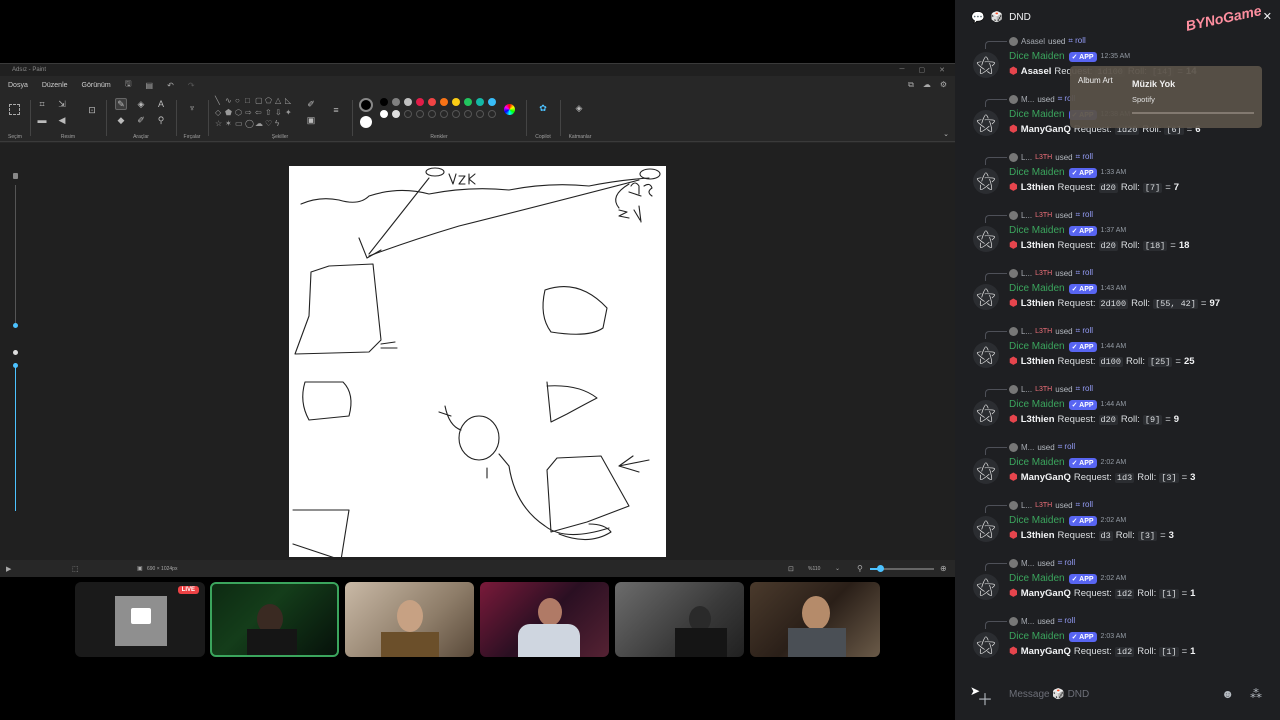  Describe the element at coordinates (96, 85) in the screenshot. I see `menu-view: Görünüm` at that location.